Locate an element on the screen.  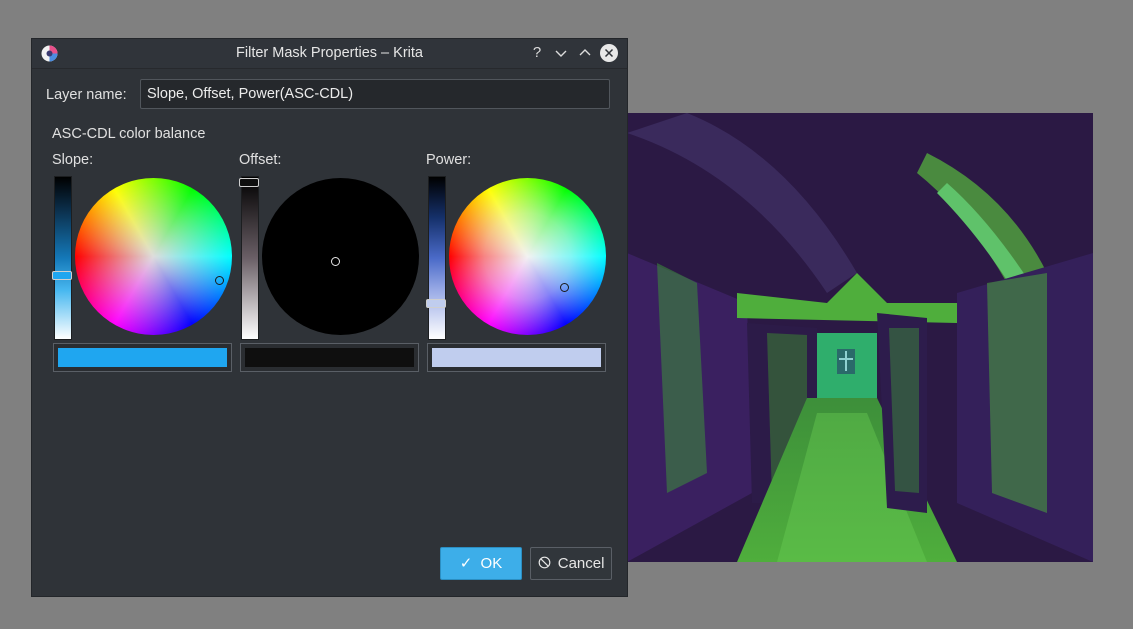
power-value-slider is located at coordinates (436, 258).